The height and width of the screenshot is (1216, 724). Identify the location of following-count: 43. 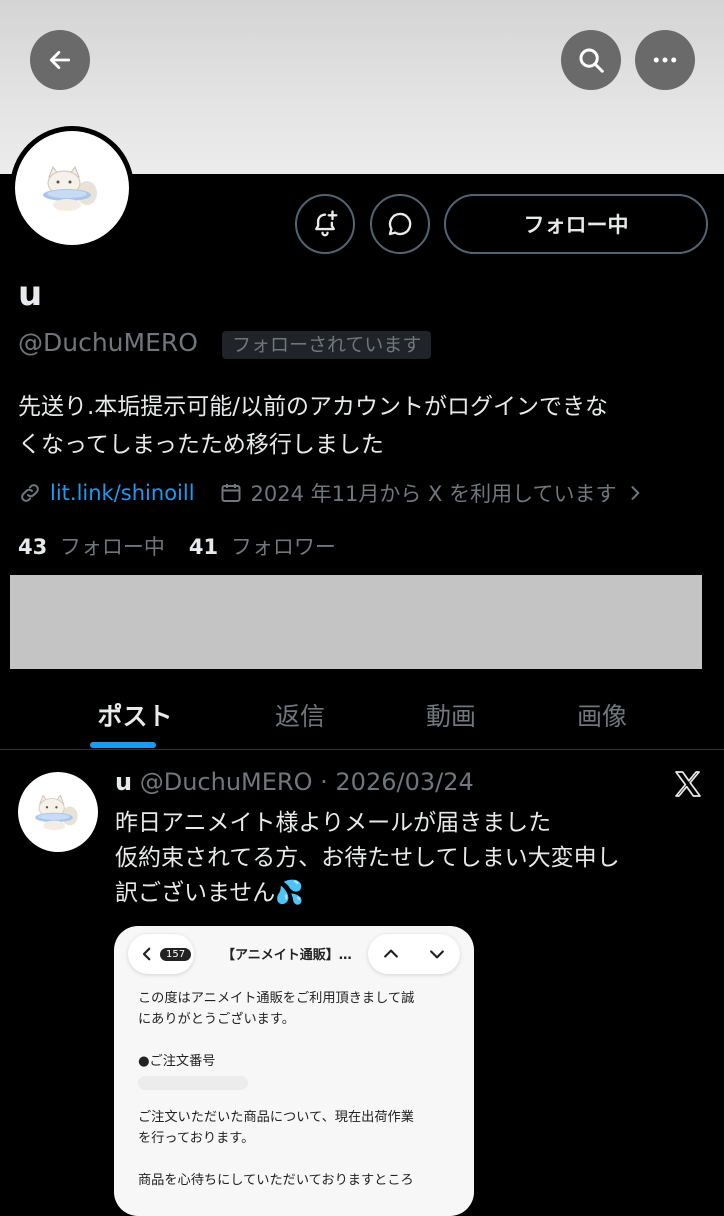
(33, 547).